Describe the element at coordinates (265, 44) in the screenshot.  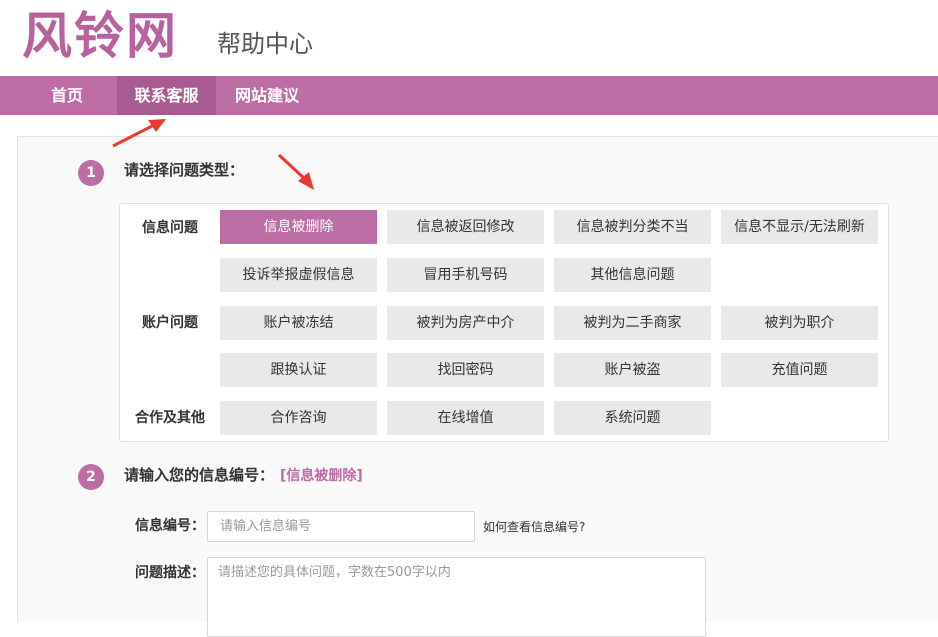
I see `page-title: 帮助中心` at that location.